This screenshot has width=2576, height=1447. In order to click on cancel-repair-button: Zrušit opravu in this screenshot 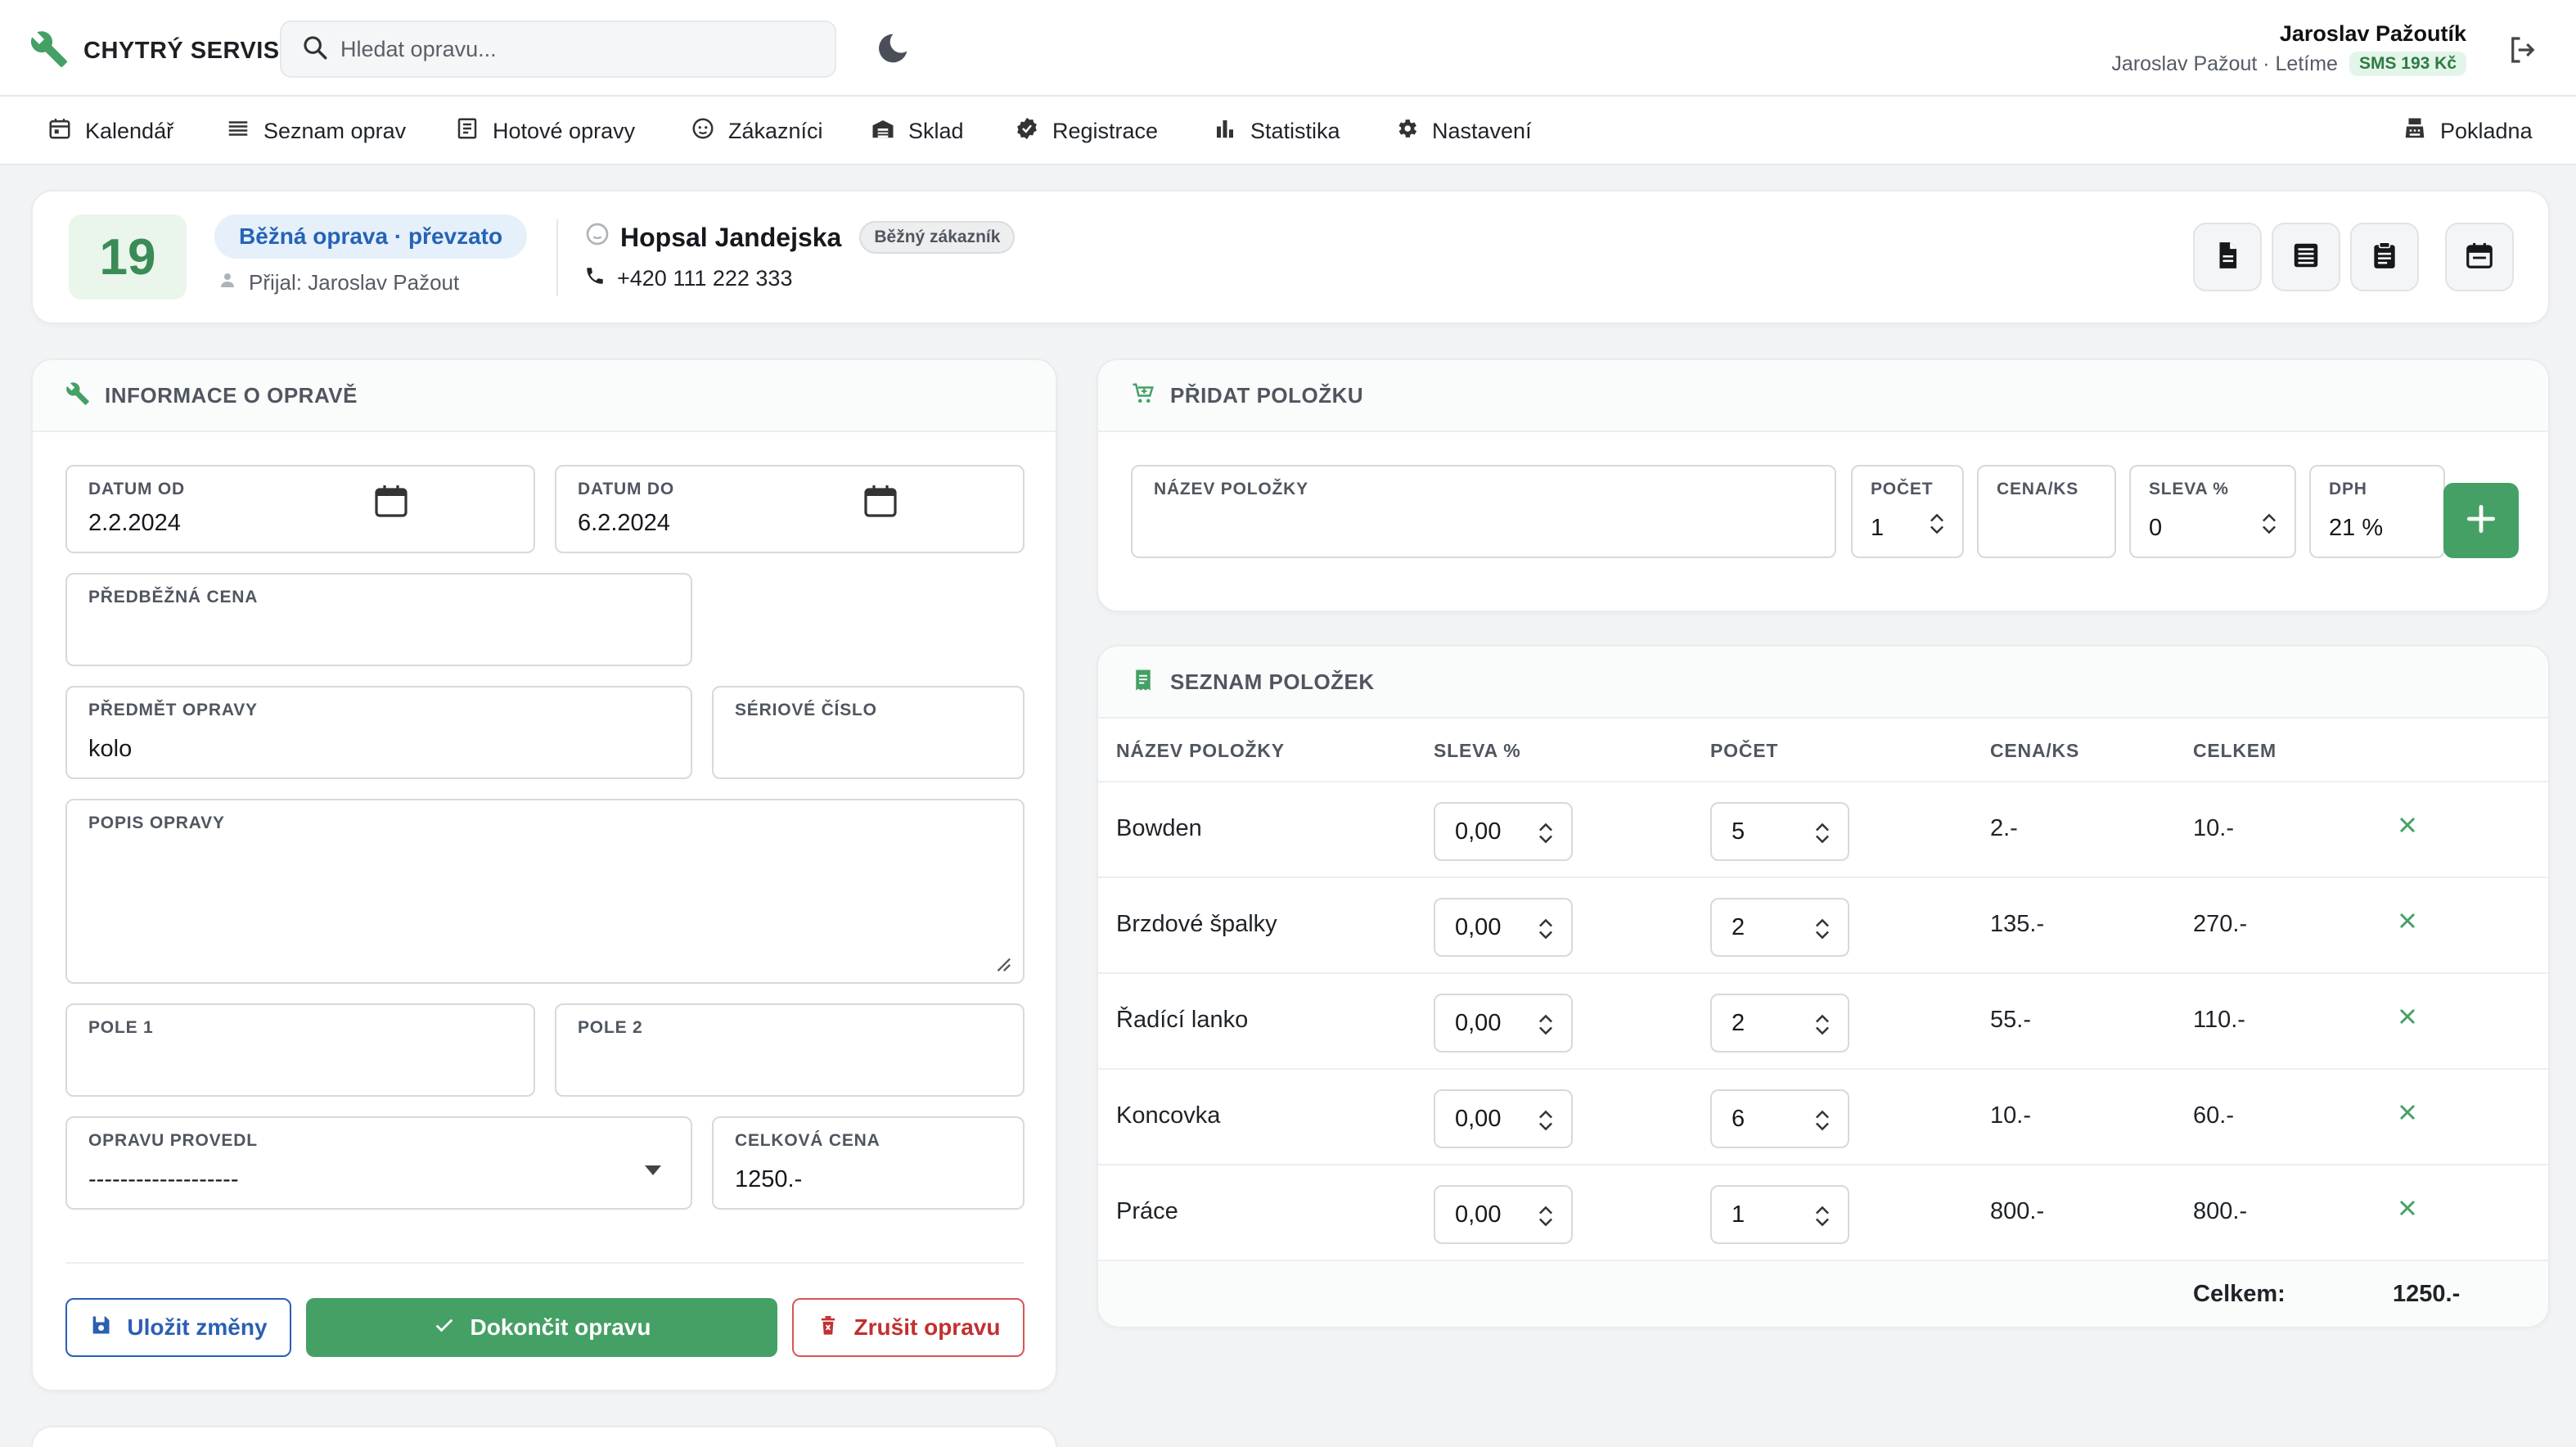, I will do `click(908, 1327)`.